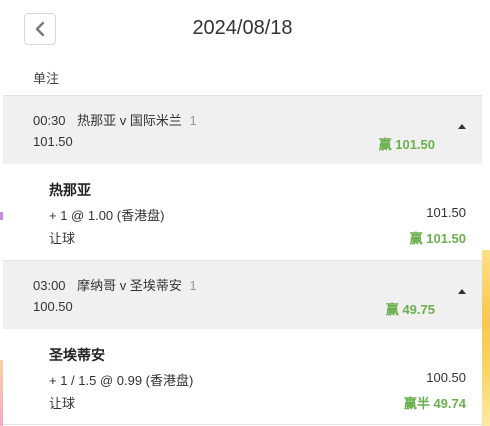 This screenshot has height=426, width=490. What do you see at coordinates (107, 215) in the screenshot?
I see `bet-odds: + 1 @ 1.00 (香港盘)` at bounding box center [107, 215].